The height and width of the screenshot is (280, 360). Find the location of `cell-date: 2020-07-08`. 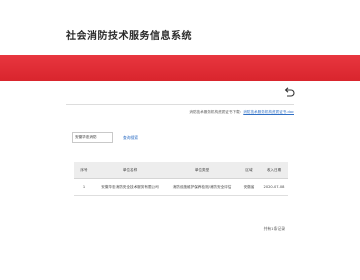

cell-date: 2020-07-08 is located at coordinates (274, 187).